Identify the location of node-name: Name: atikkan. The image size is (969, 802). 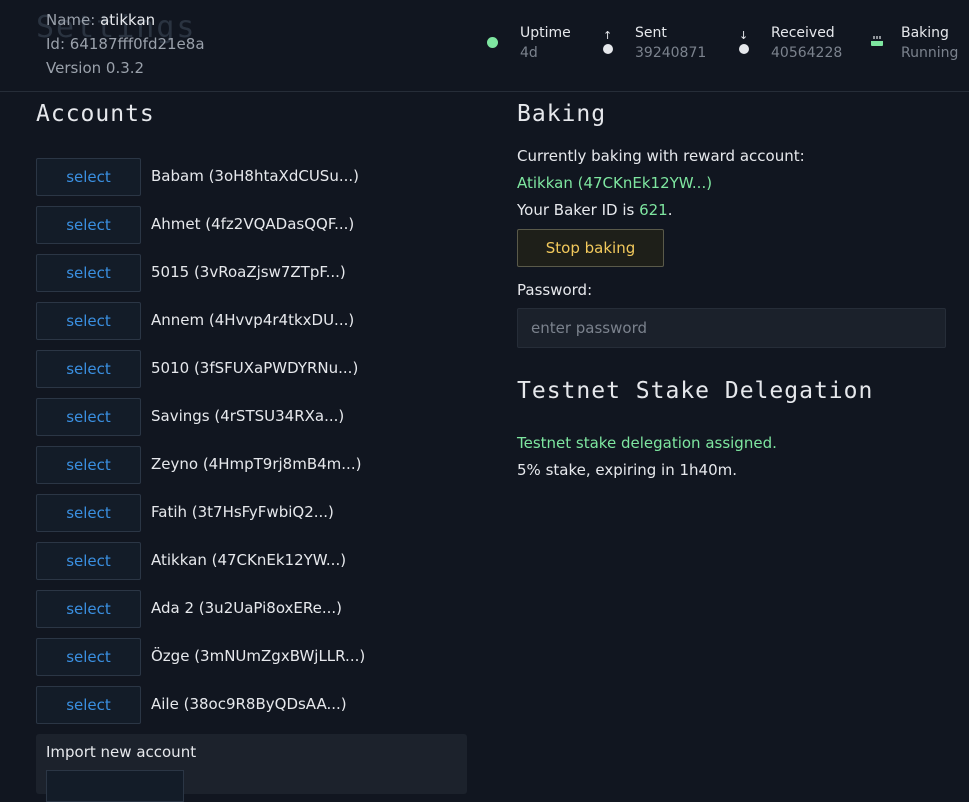
(125, 20).